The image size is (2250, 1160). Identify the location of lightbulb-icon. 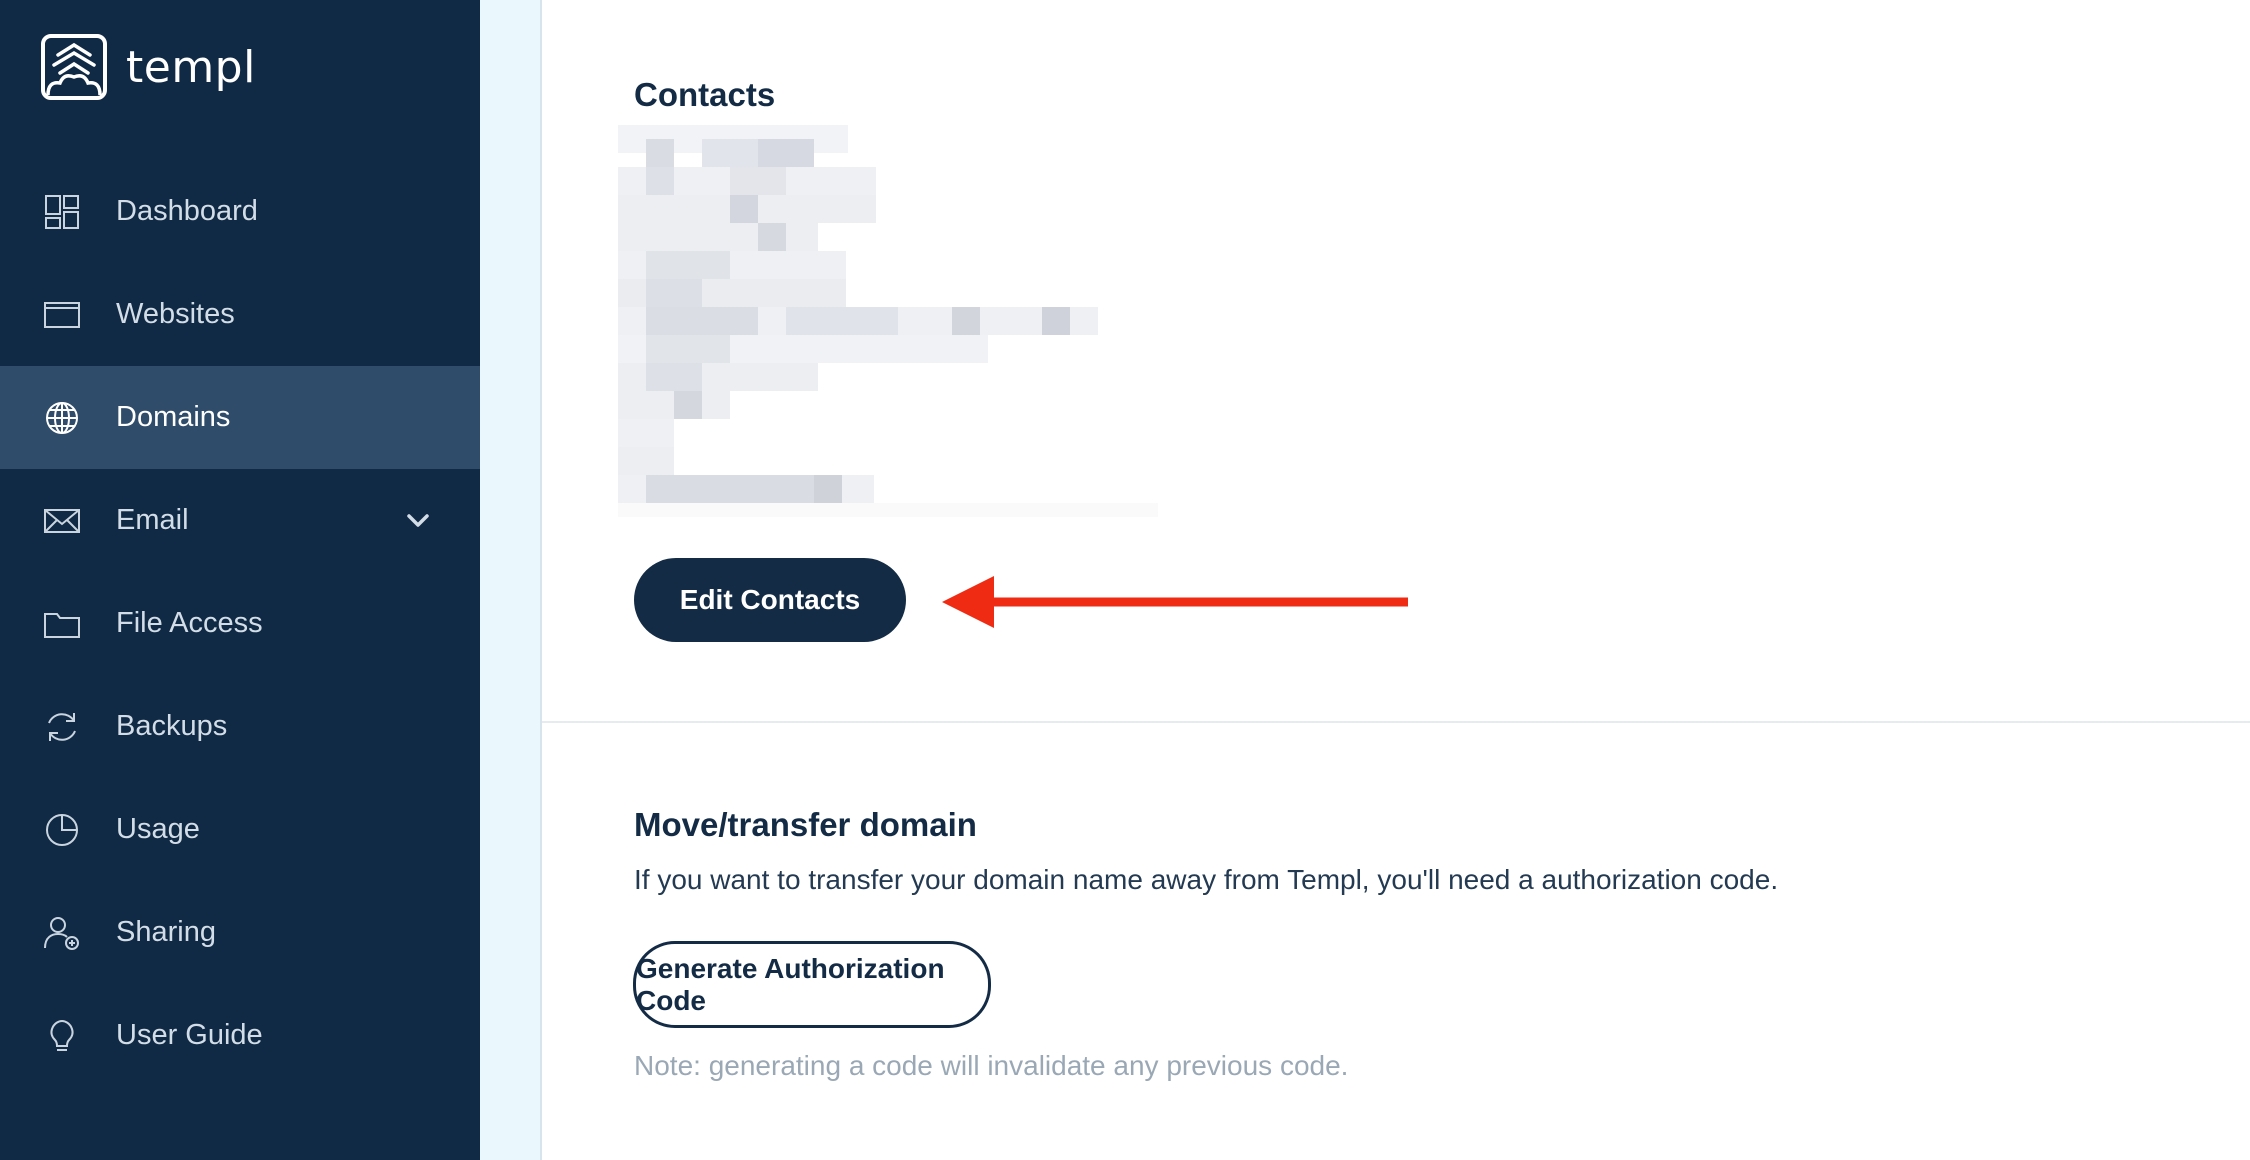
(62, 1036).